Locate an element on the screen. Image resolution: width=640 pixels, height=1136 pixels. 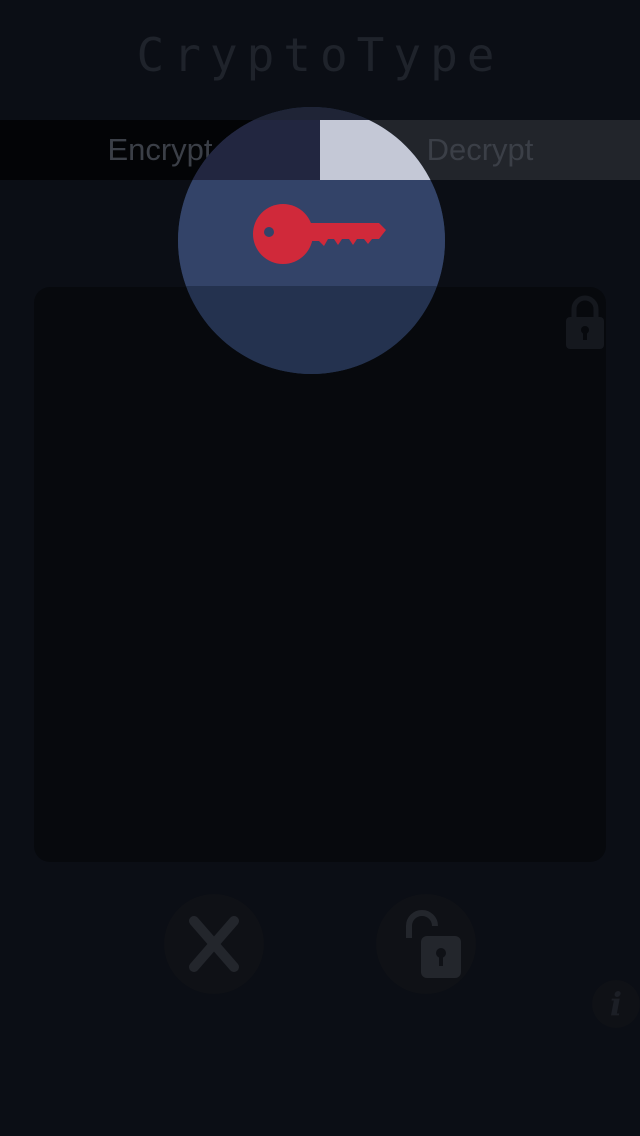
clear-button is located at coordinates (214, 944).